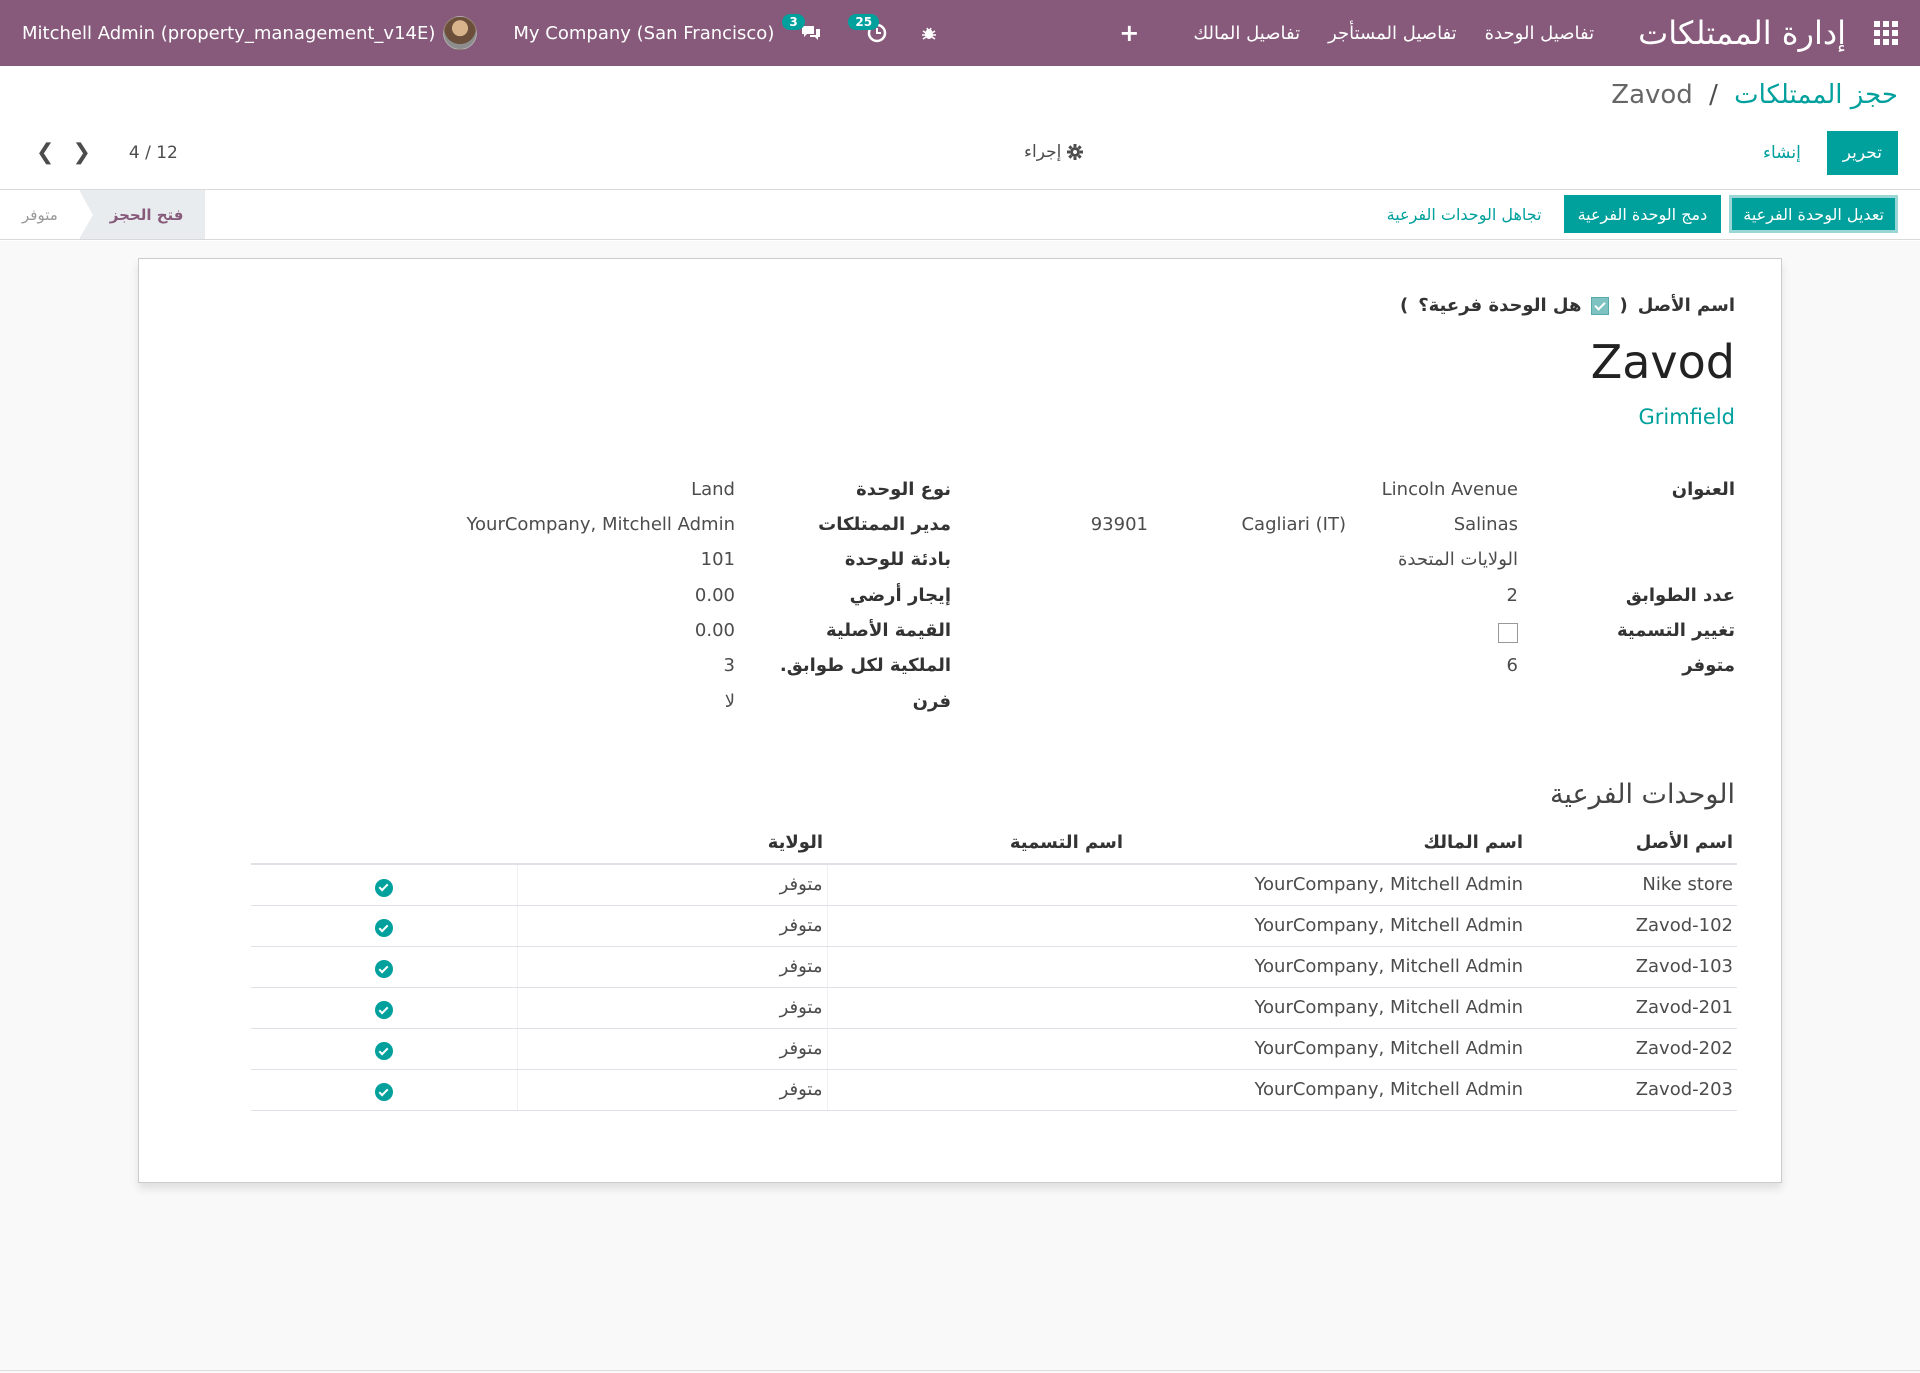 This screenshot has height=1373, width=1920. I want to click on row-asset-name: Zavod-202, so click(1632, 1049).